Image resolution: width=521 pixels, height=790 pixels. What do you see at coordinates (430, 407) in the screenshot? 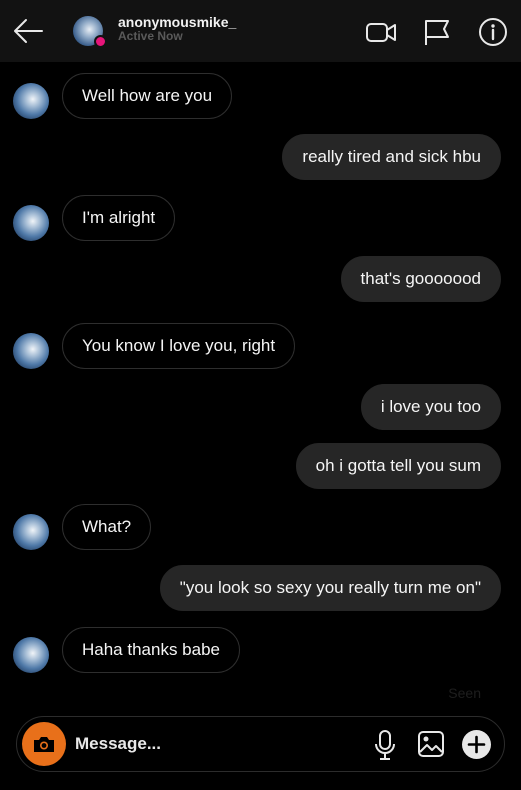
I see `outgoing-message: i love you too` at bounding box center [430, 407].